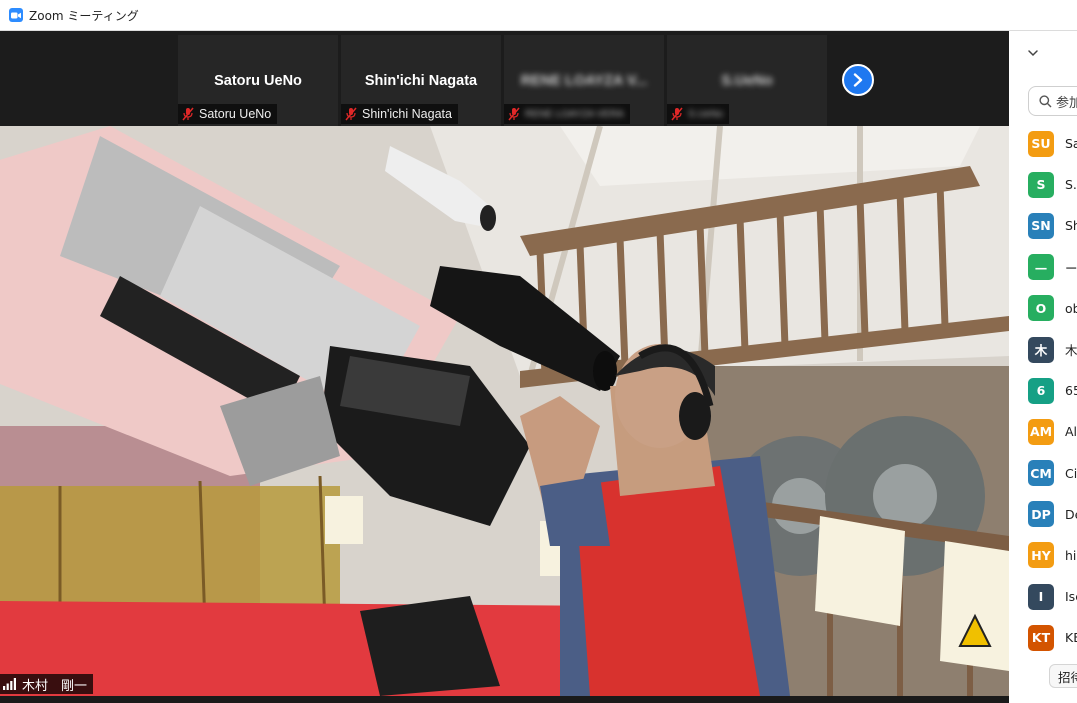 The image size is (1077, 703). Describe the element at coordinates (1071, 638) in the screenshot. I see `participant-name: KE` at that location.